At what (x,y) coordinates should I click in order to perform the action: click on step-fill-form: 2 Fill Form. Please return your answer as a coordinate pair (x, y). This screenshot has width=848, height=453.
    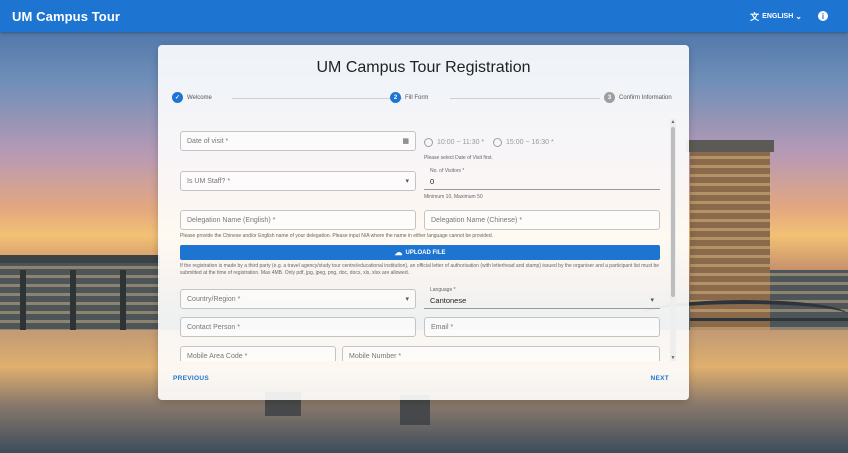
    Looking at the image, I should click on (409, 97).